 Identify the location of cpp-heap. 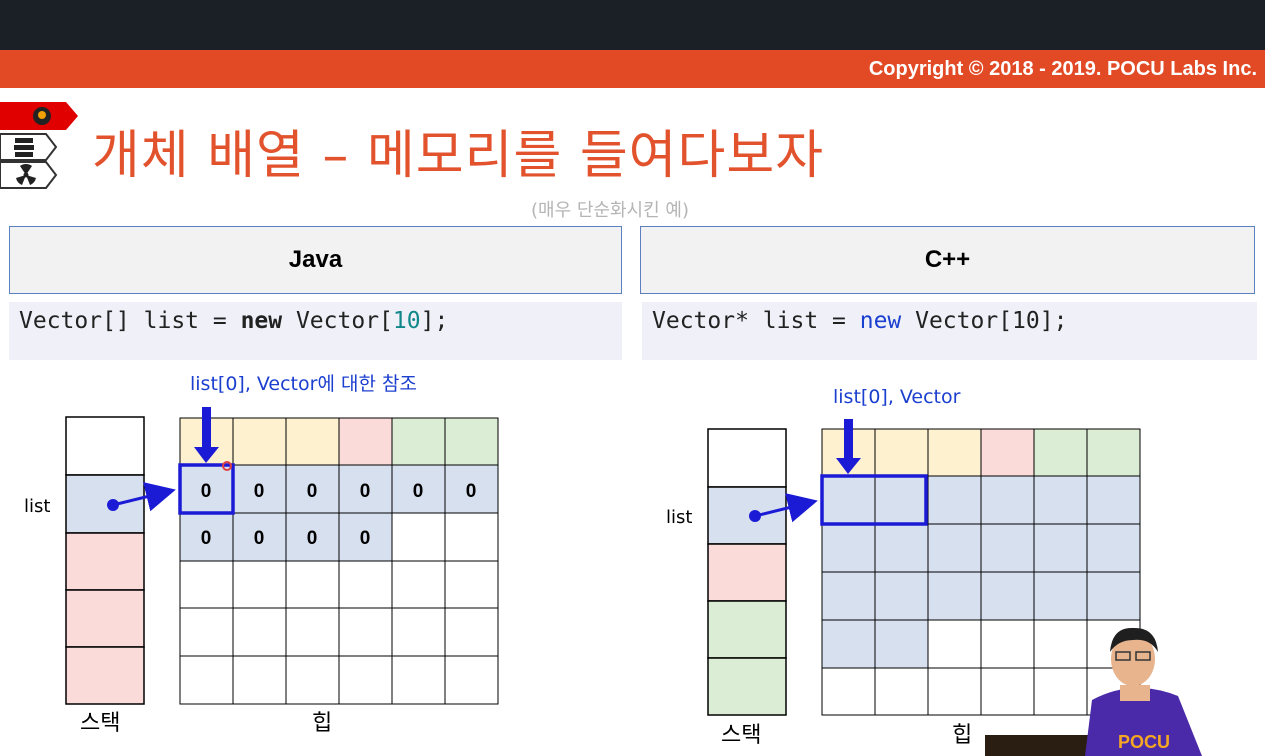
(980, 572).